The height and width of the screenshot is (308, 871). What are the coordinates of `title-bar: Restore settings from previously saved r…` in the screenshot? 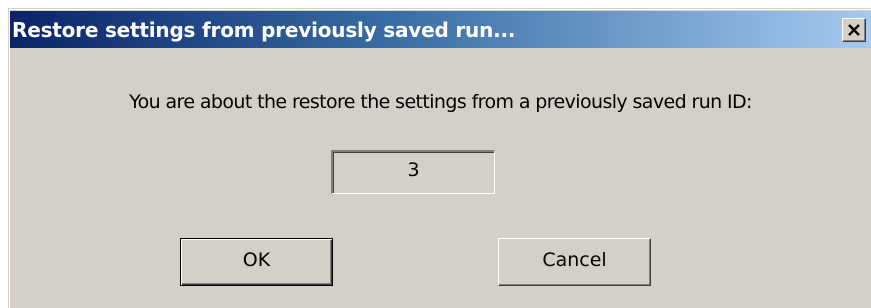 It's located at (440, 29).